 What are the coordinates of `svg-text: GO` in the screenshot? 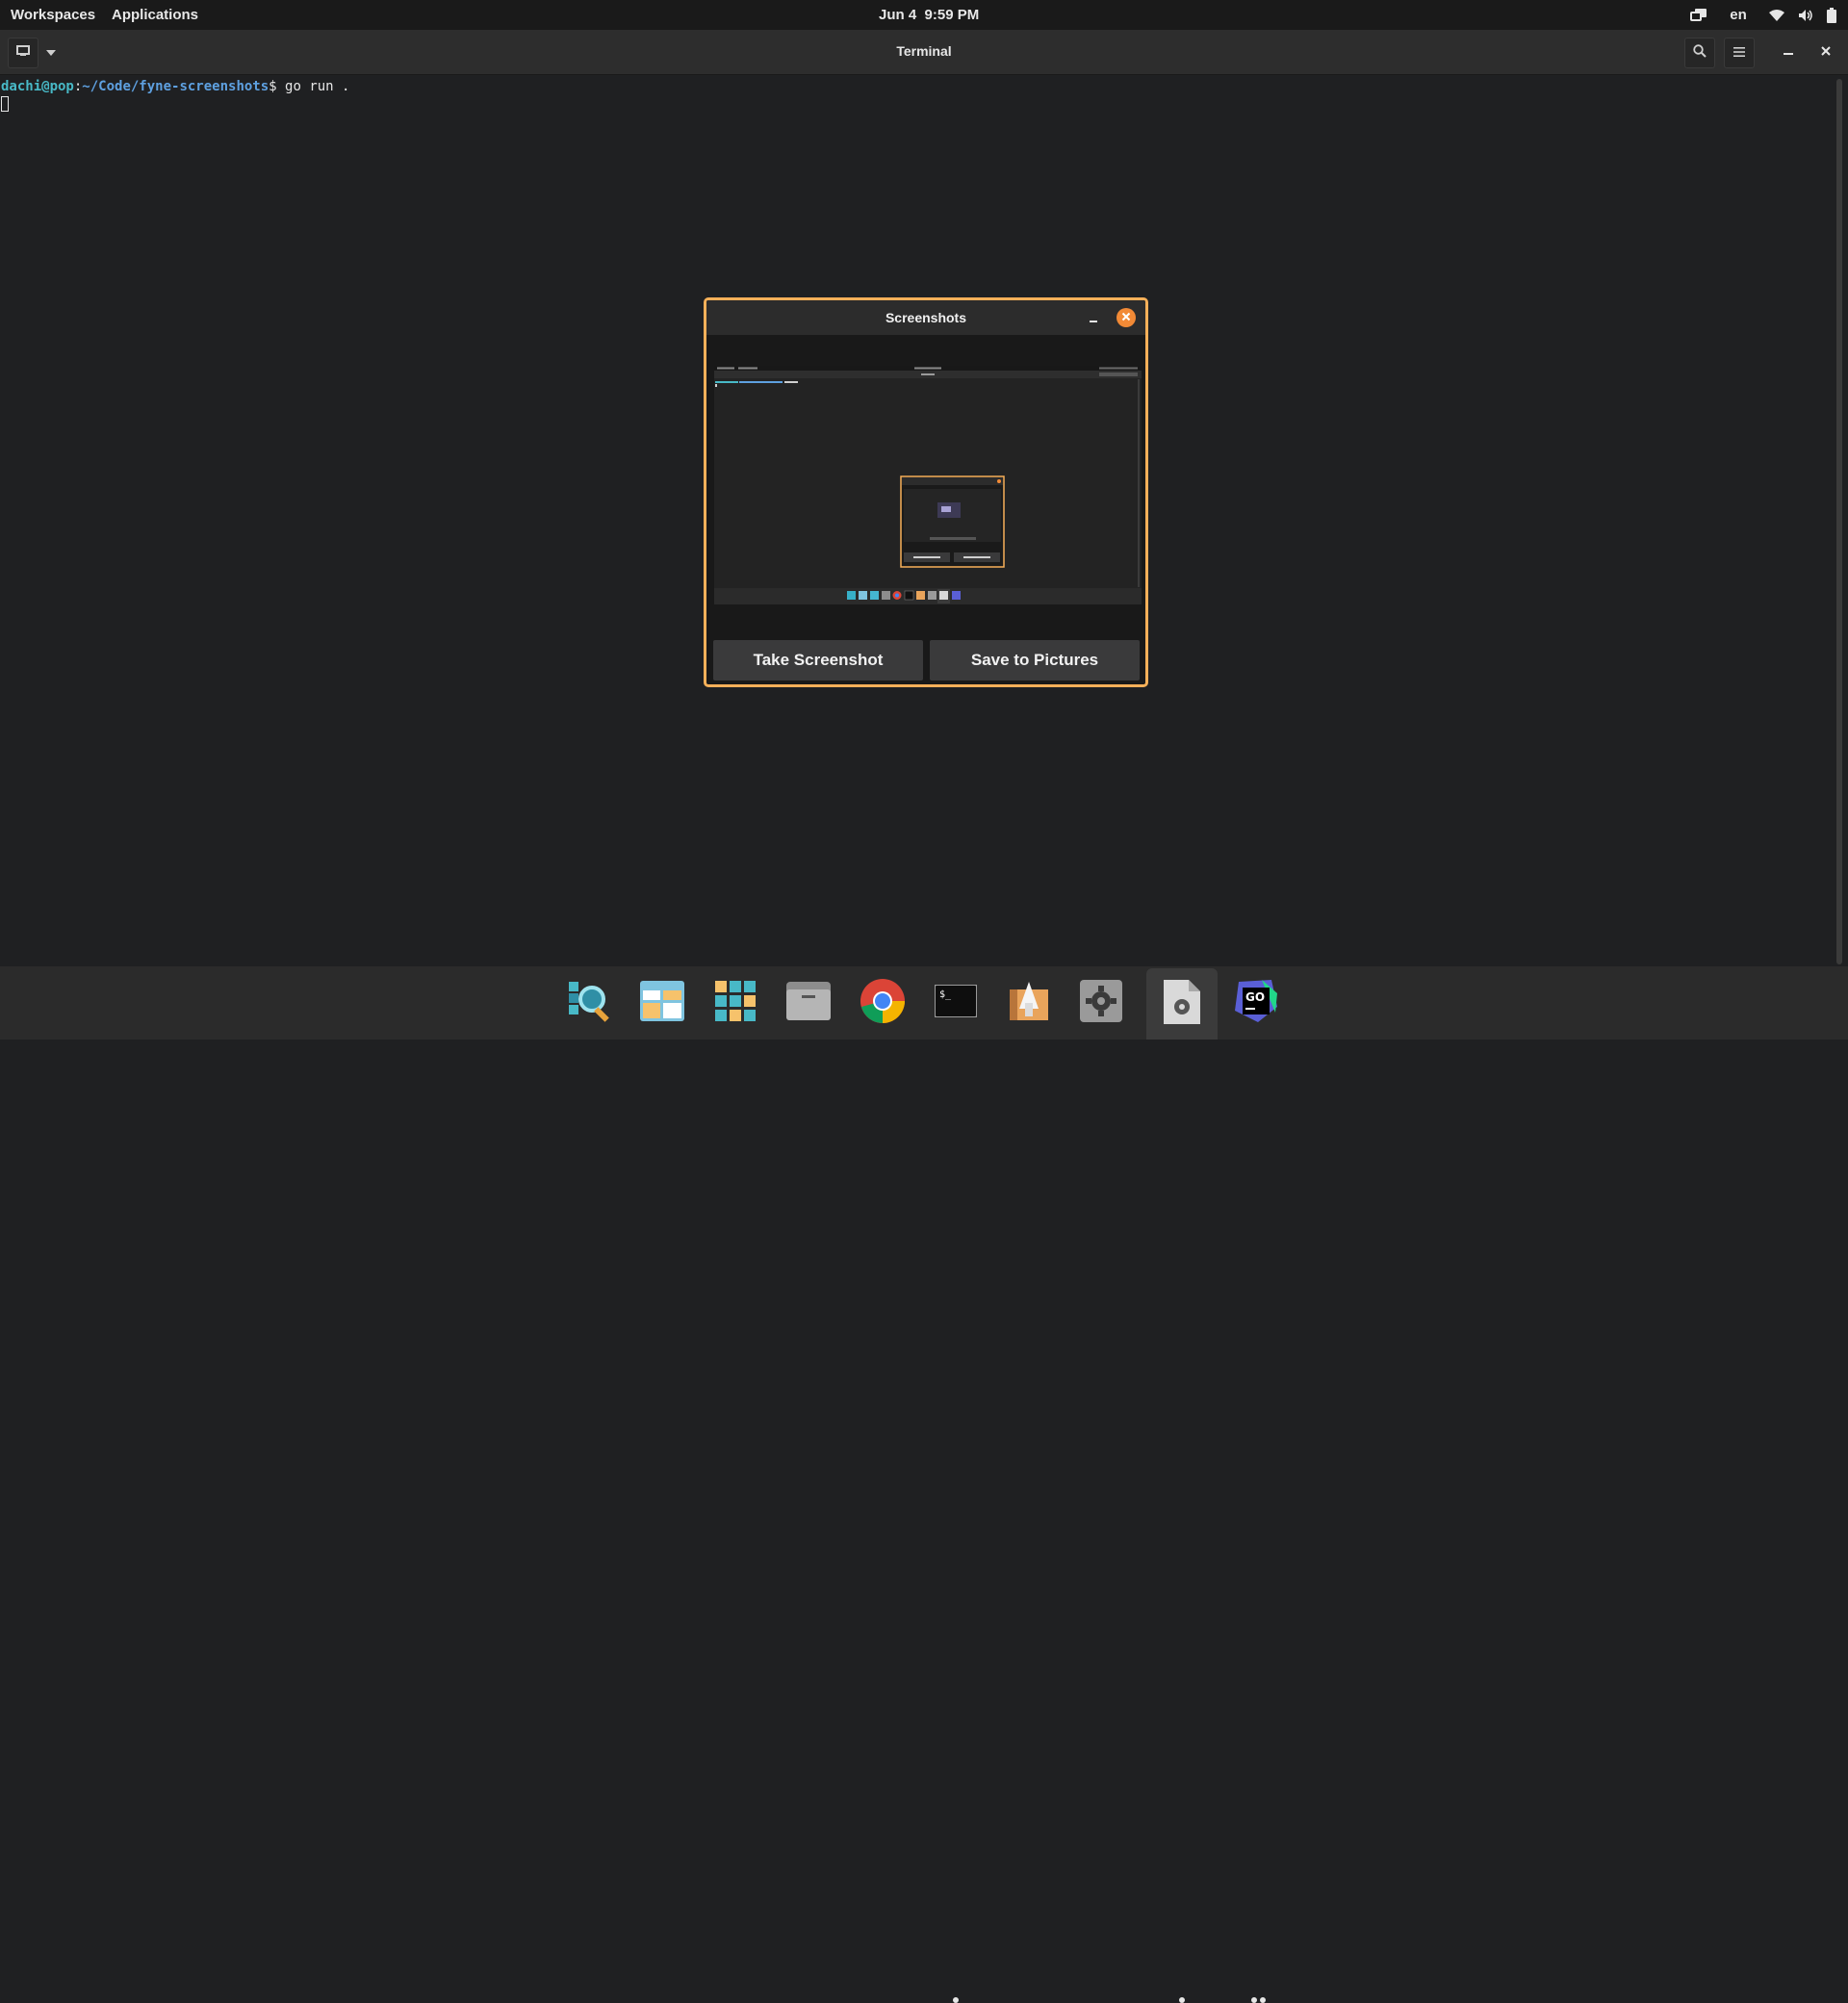 It's located at (1255, 997).